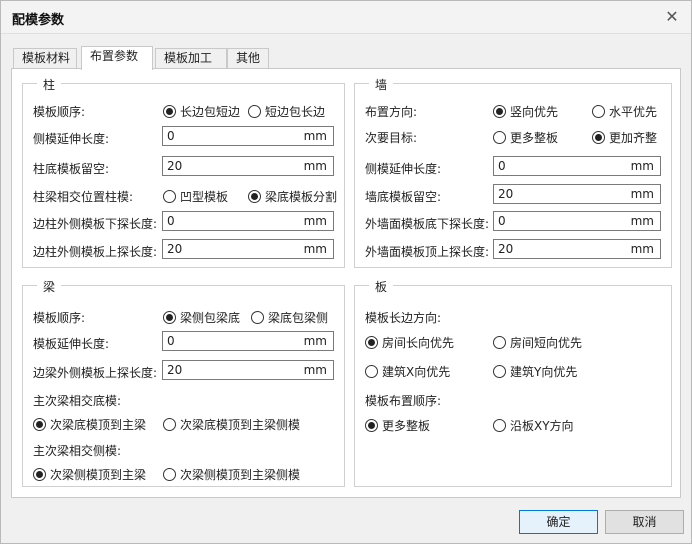 The height and width of the screenshot is (544, 692). Describe the element at coordinates (624, 111) in the screenshot. I see `wall-direction-horizontal-radio: 水平优先` at that location.